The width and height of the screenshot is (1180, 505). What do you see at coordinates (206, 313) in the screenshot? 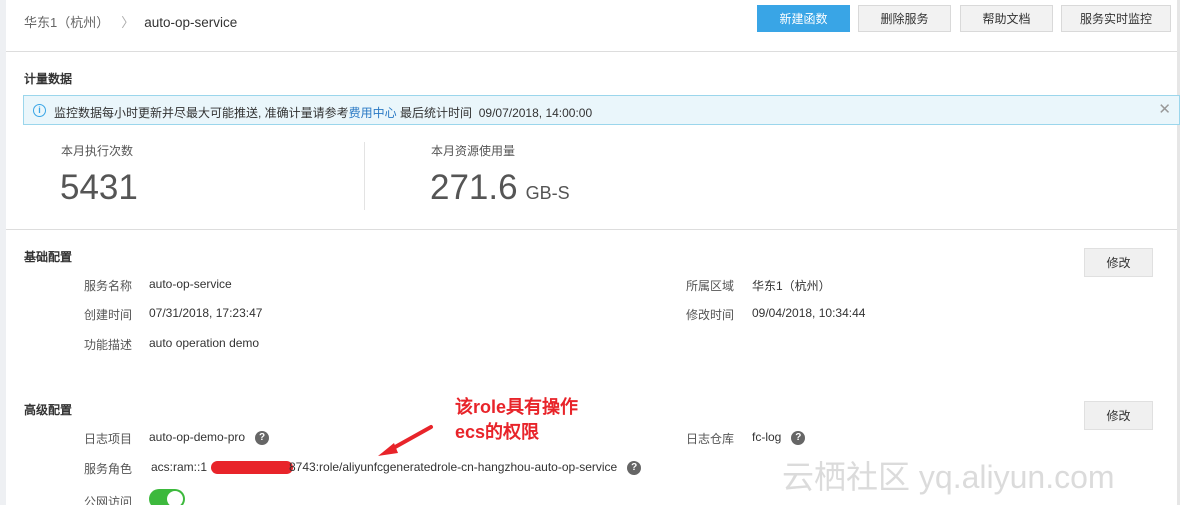
I see `created-time-value: 07/31/2018, 17:23:47` at bounding box center [206, 313].